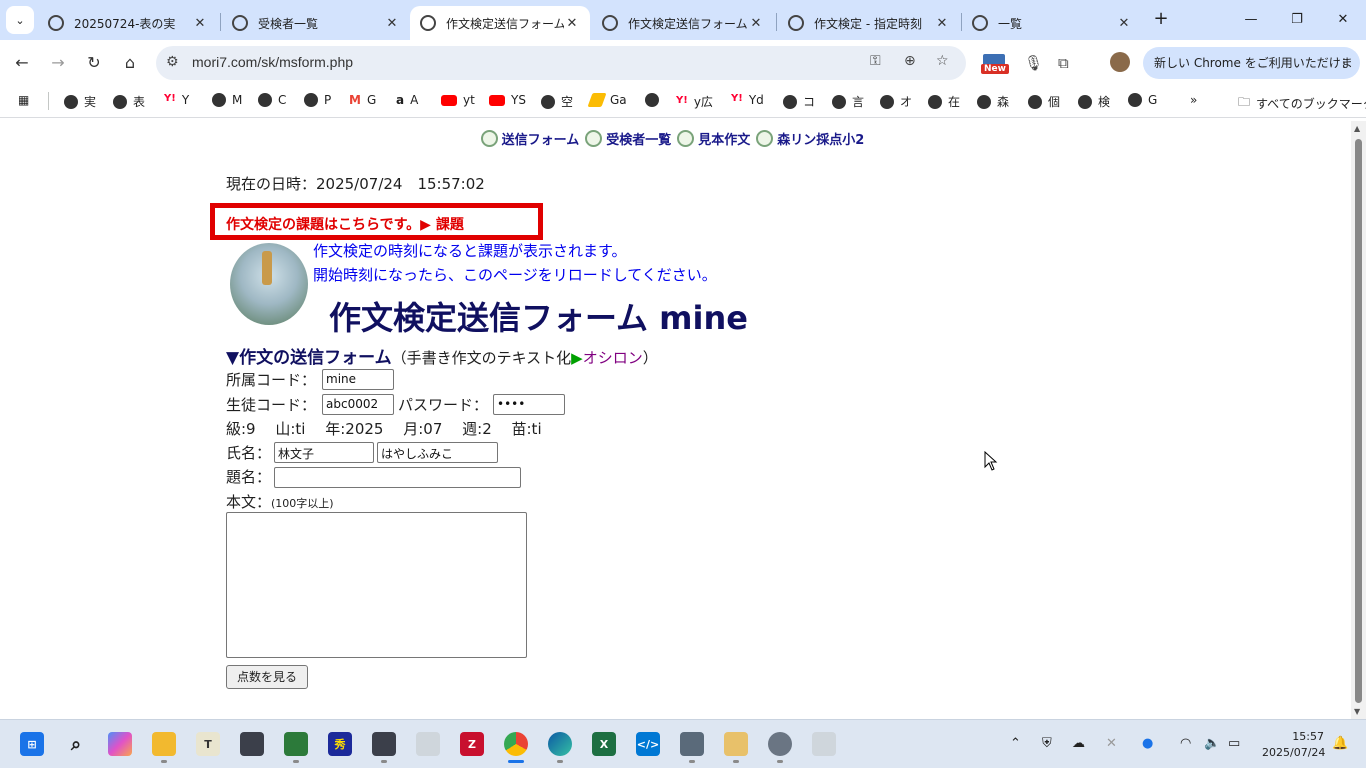 This screenshot has height=768, width=1366. I want to click on forward-arrow-icon: →, so click(58, 63).